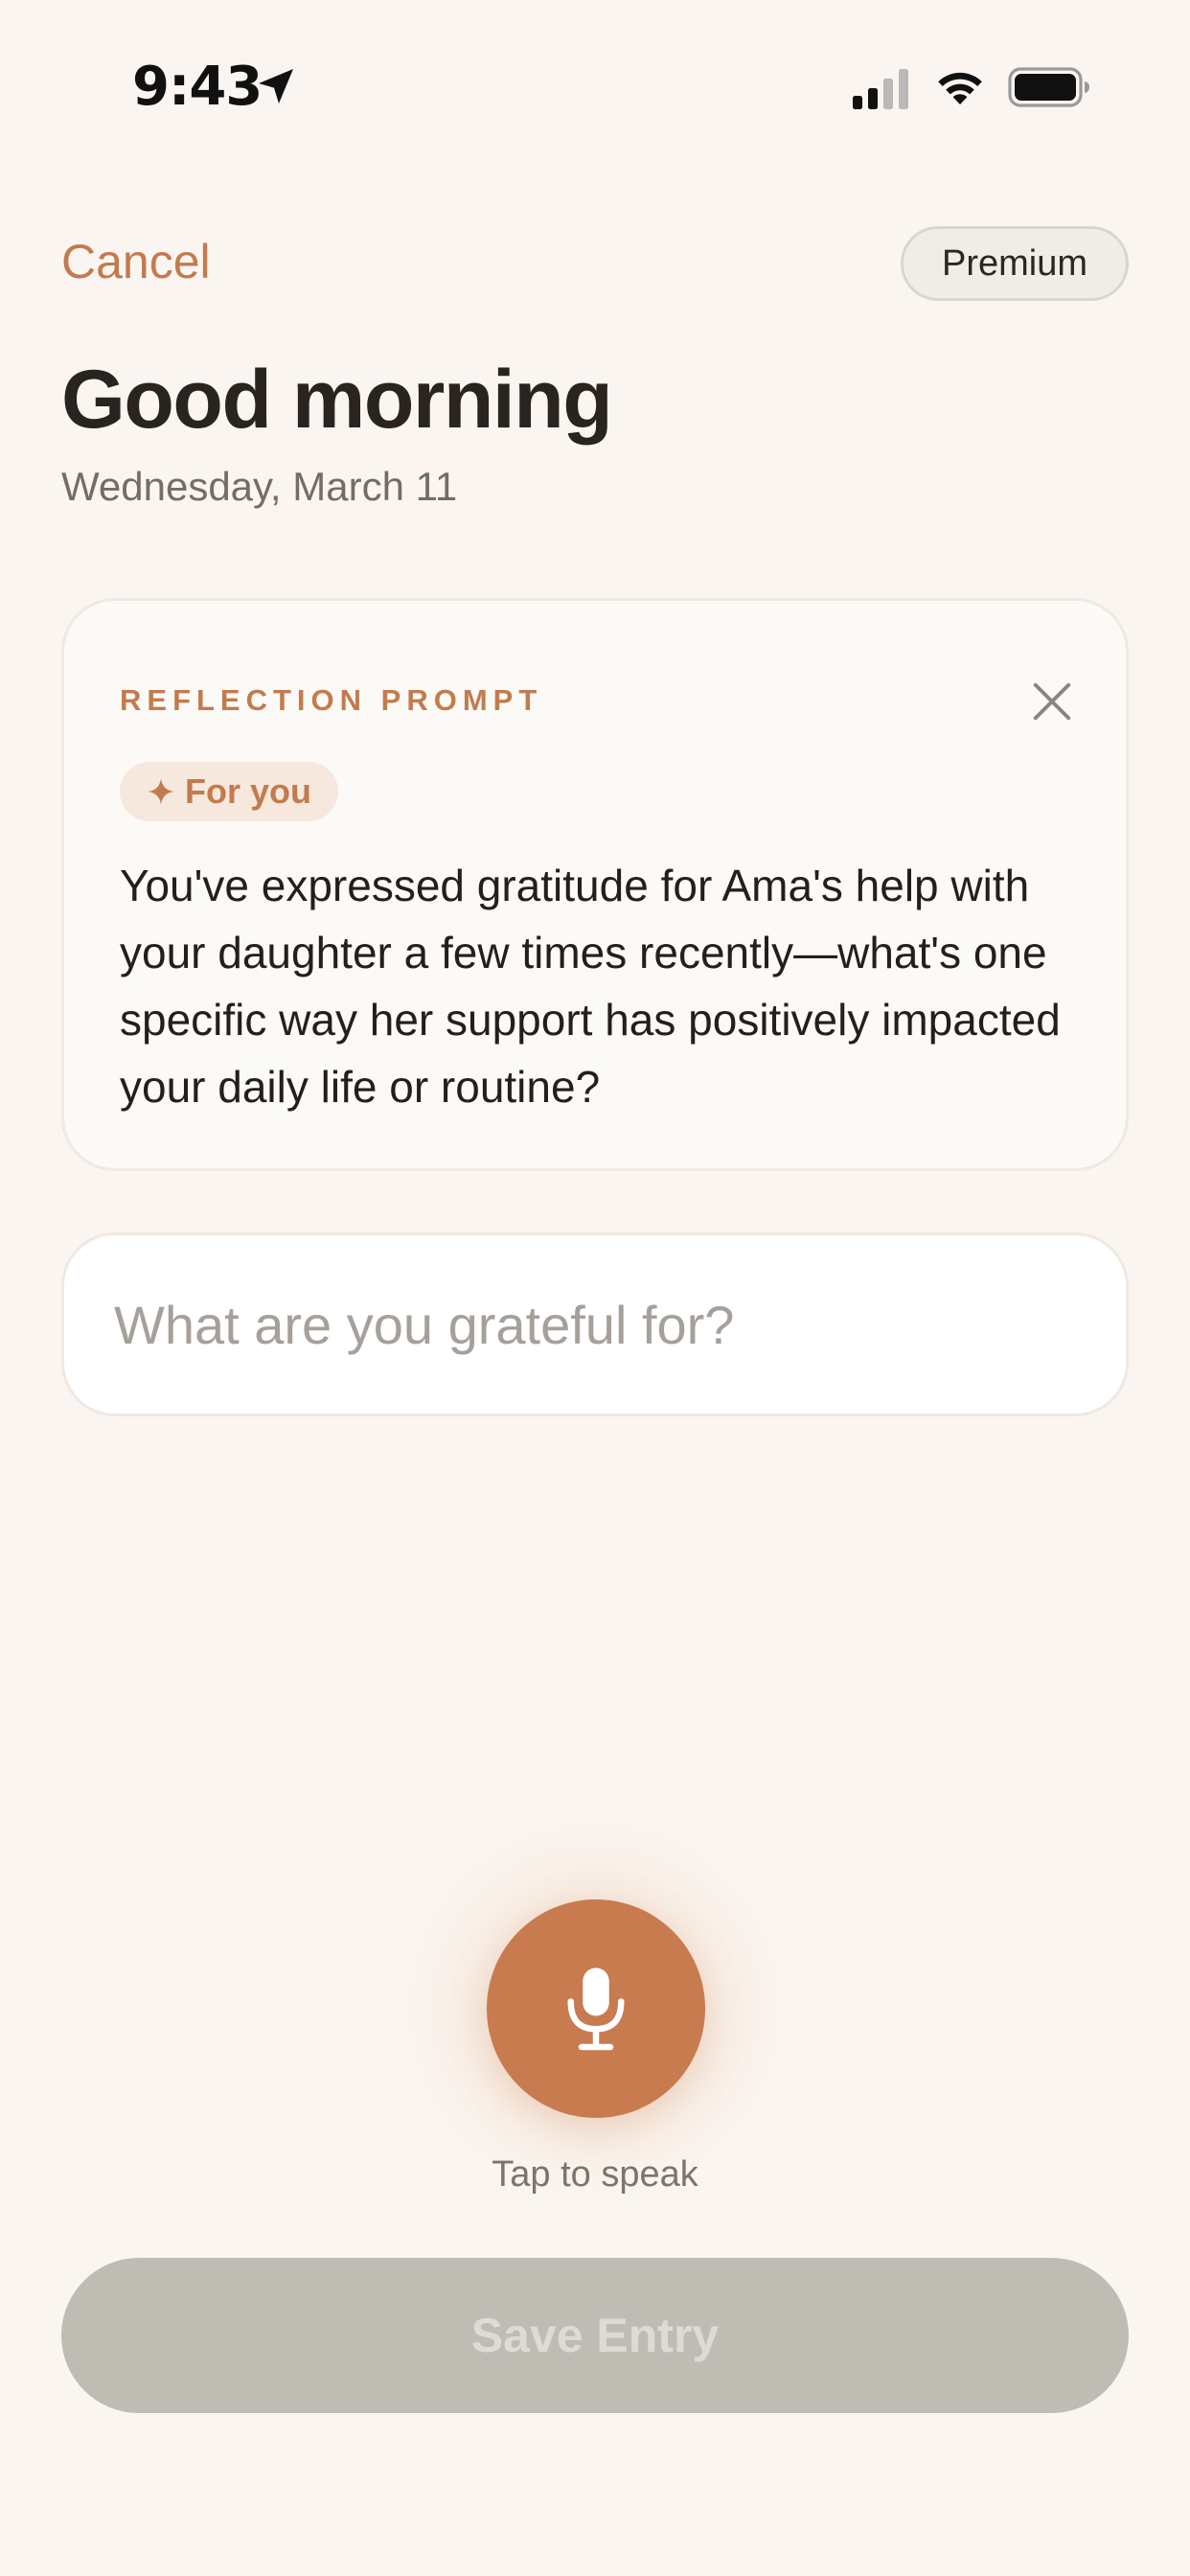  Describe the element at coordinates (248, 791) in the screenshot. I see `for-you-chip-label: For you` at that location.